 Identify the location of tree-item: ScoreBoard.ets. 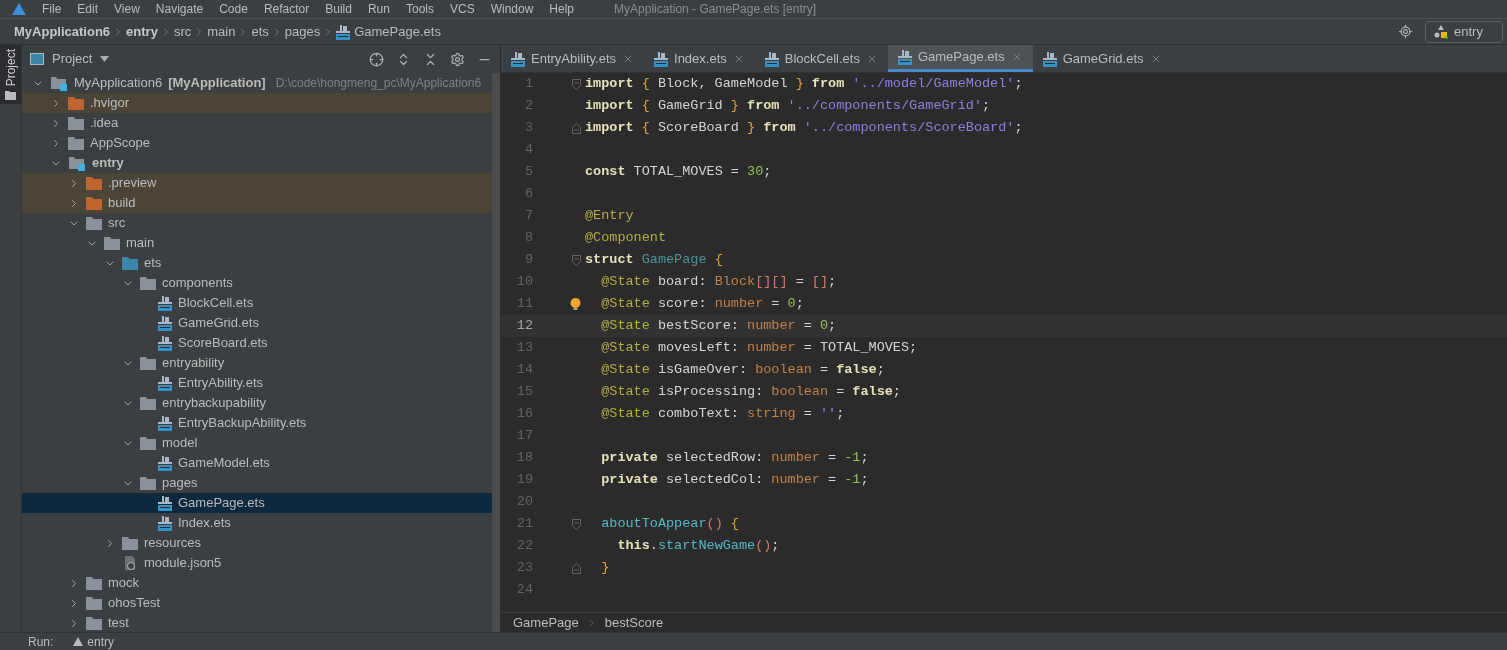
(257, 343).